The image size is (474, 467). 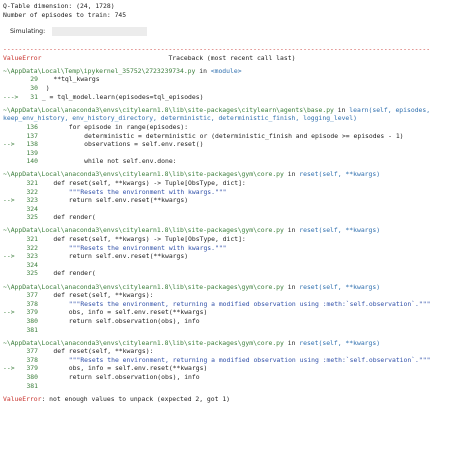 I want to click on line-number: 30, so click(x=34, y=88).